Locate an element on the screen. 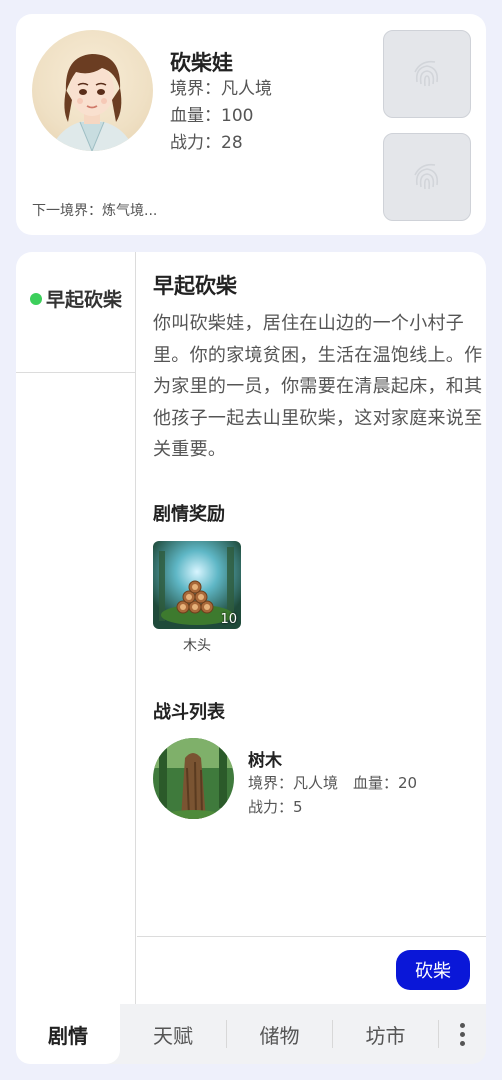 This screenshot has height=1080, width=502. tree-icon is located at coordinates (193, 778).